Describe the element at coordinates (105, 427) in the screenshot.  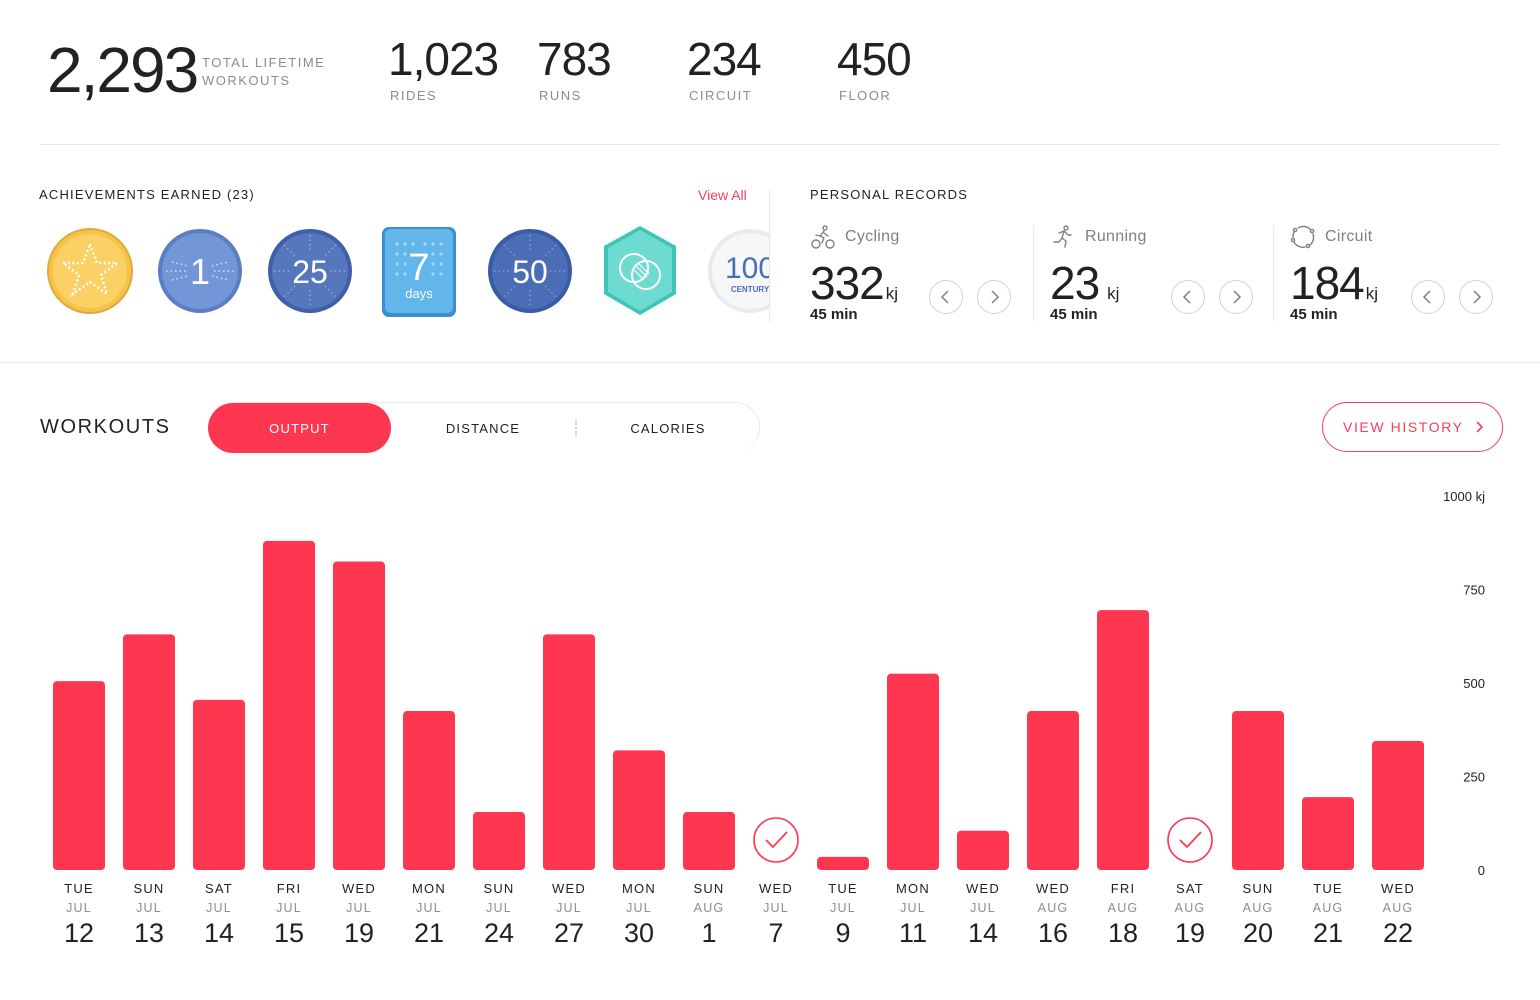
I see `workouts-title: WORKOUTS` at that location.